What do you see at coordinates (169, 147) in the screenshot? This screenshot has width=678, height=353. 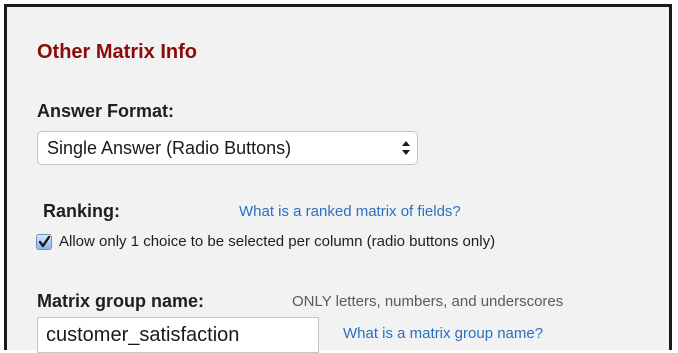 I see `answer-format-selected-value: Single Answer (Radio Buttons)` at bounding box center [169, 147].